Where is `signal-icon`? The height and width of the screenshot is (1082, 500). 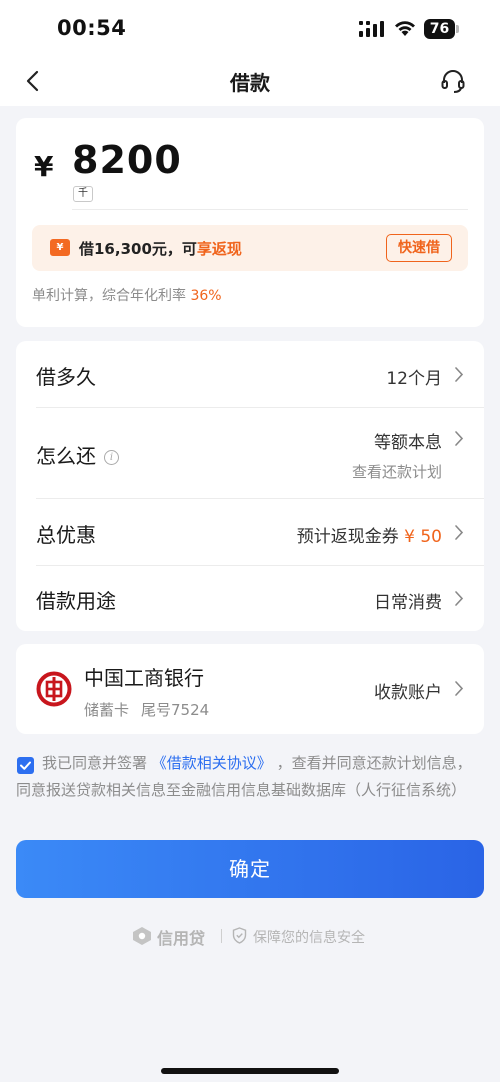 signal-icon is located at coordinates (371, 29).